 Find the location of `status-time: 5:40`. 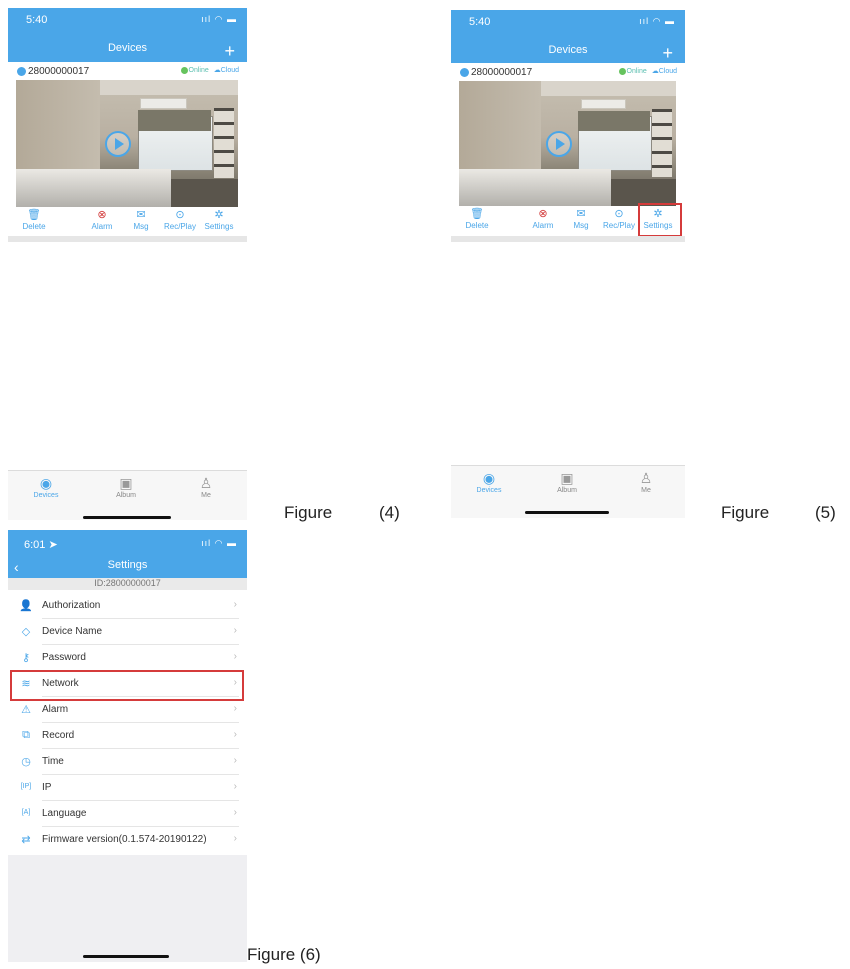

status-time: 5:40 is located at coordinates (37, 20).